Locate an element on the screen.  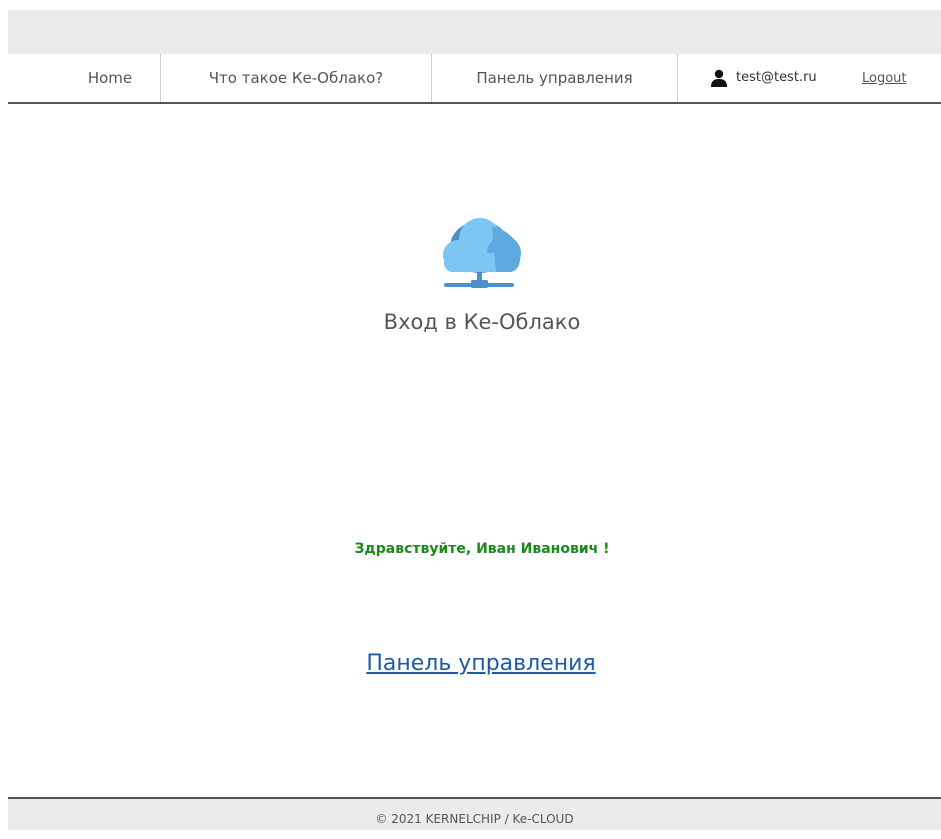
nav-what-is-link: Что такое Ке-Облако? is located at coordinates (296, 78).